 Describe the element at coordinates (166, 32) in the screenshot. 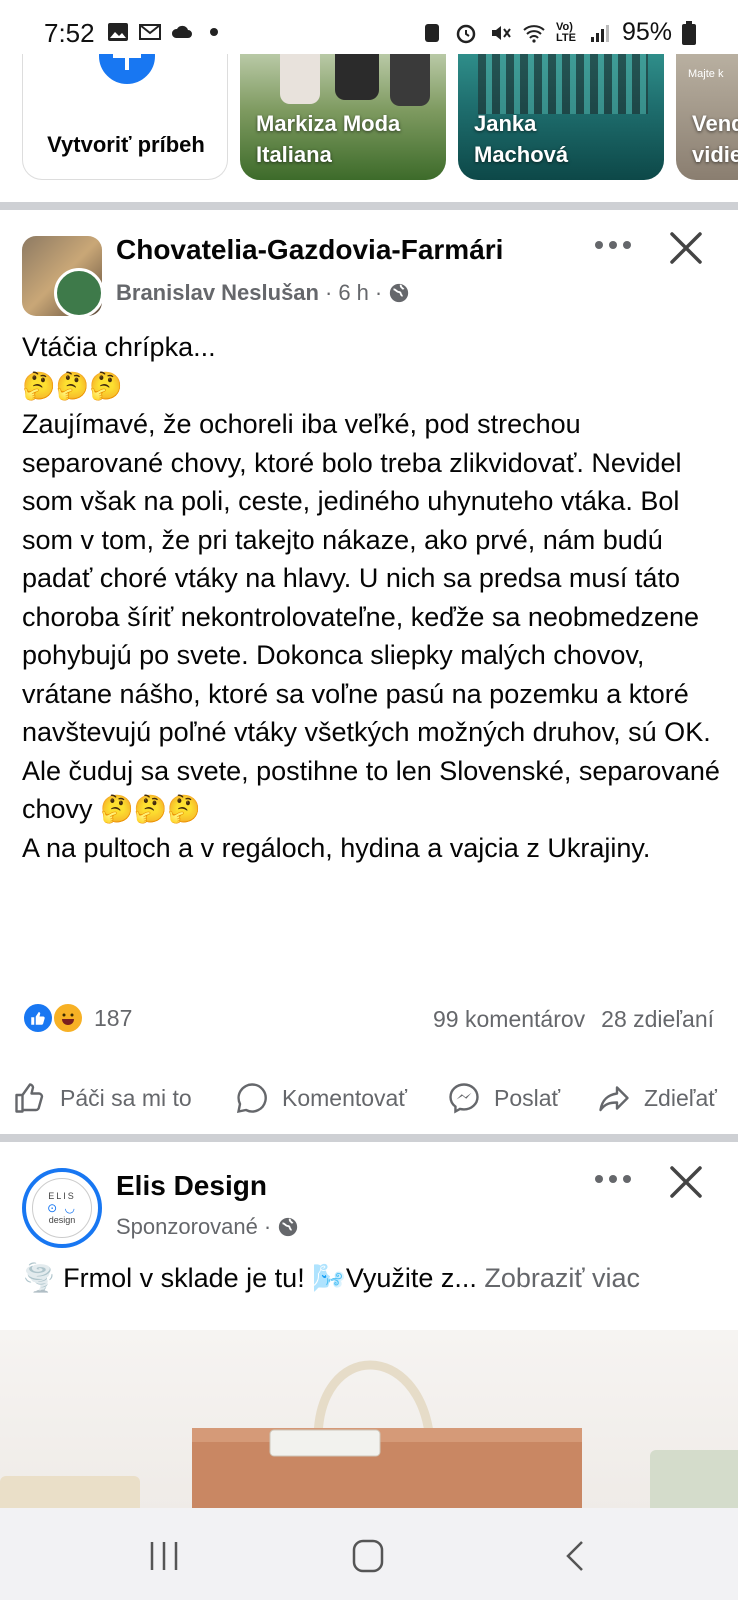

I see `notification-icons` at that location.